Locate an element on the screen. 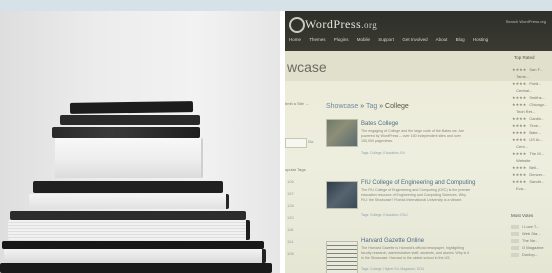 This screenshot has width=552, height=273. nav-support: Support is located at coordinates (386, 39).